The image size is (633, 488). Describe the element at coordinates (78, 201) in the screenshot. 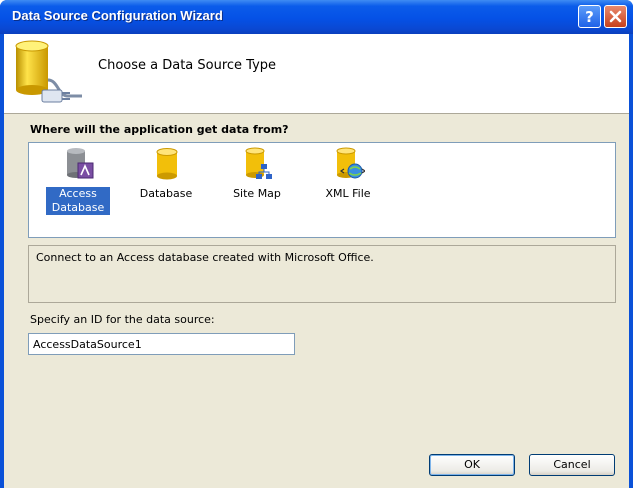

I see `source-type-label: Access Database` at that location.